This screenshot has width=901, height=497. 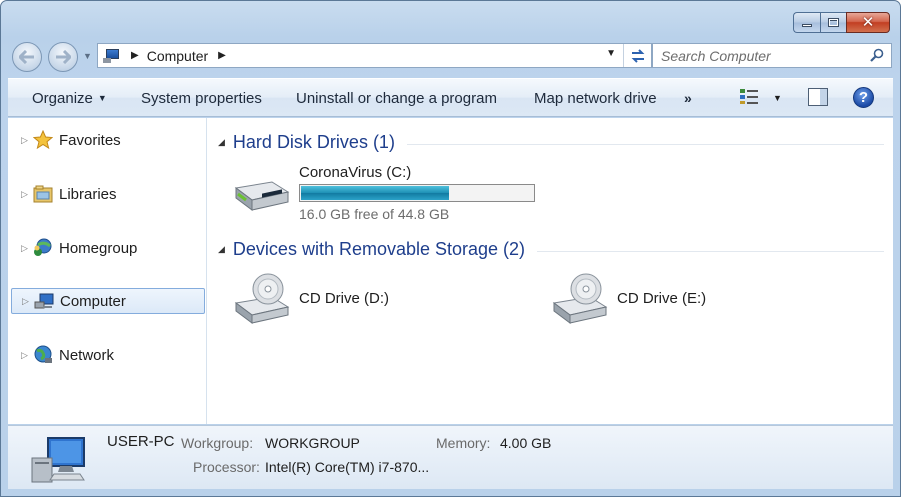 I want to click on navigation-bar: ▼ ▶ Computer ▶ ▼, so click(x=452, y=56).